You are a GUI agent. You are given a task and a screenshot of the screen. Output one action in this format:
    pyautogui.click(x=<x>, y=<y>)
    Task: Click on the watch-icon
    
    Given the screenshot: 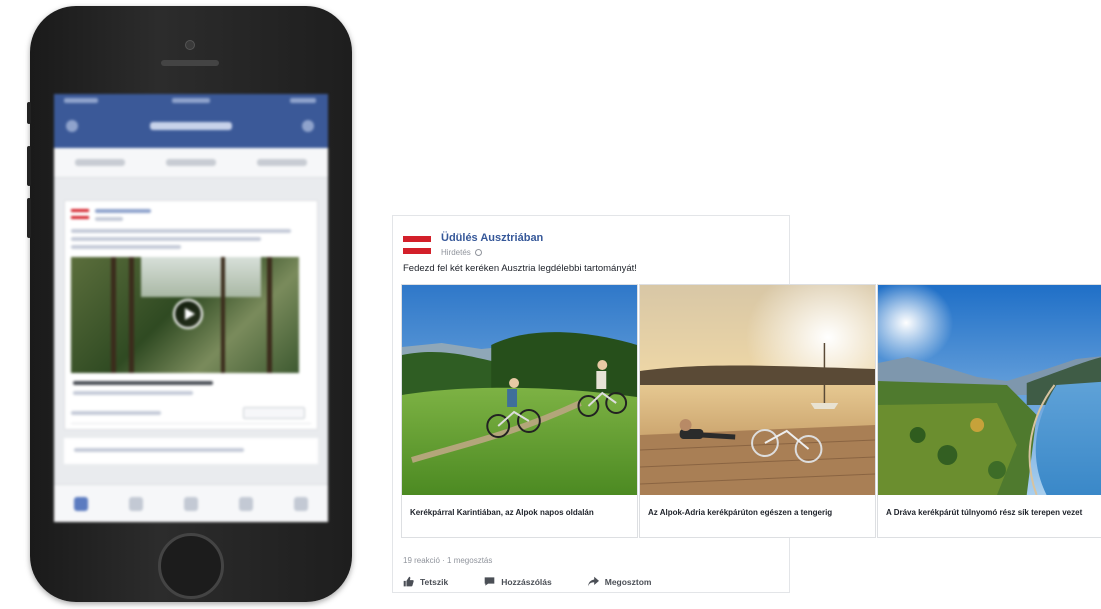 What is the action you would take?
    pyautogui.click(x=190, y=503)
    